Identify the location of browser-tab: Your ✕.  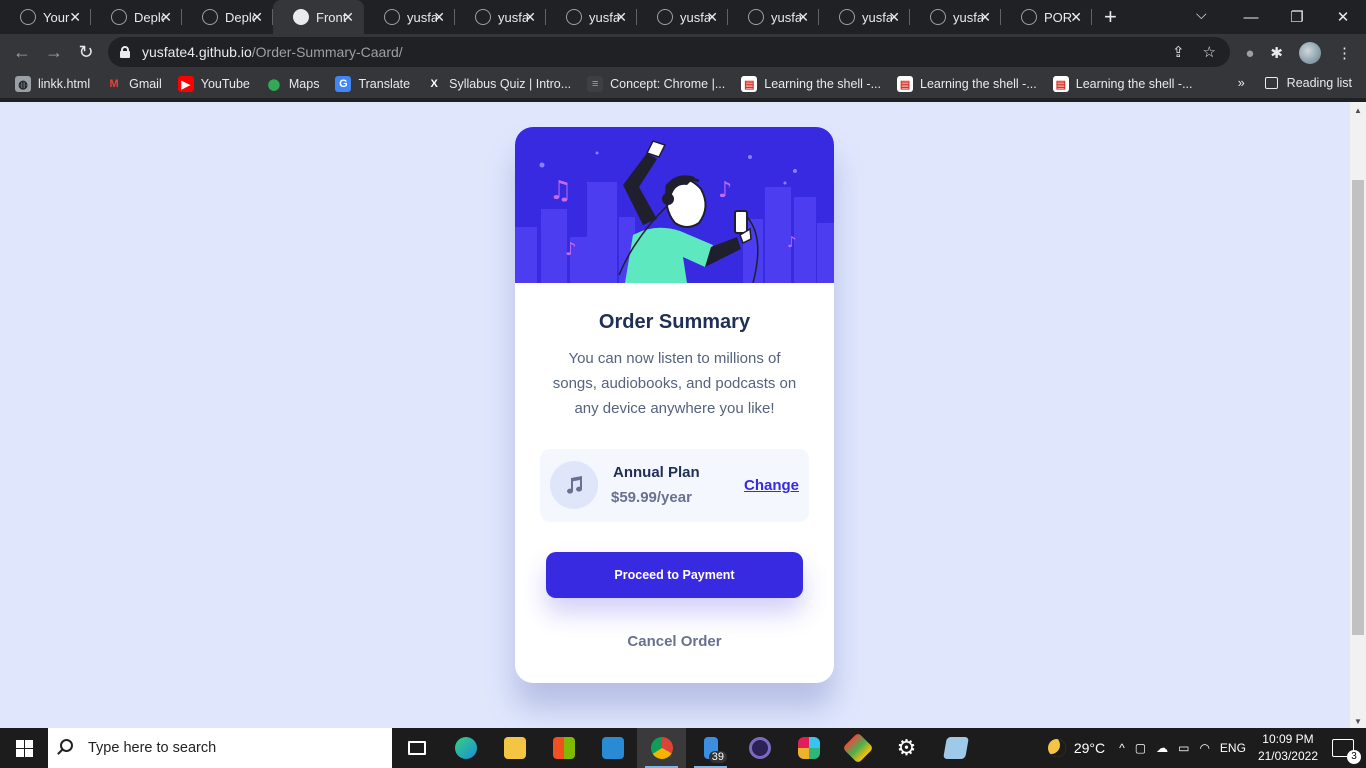
(45, 17).